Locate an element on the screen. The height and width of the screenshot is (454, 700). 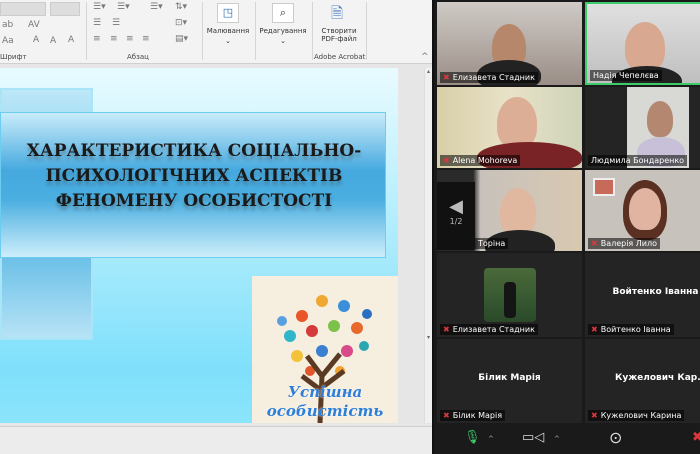
end-icon: ✖ is located at coordinates (696, 437).